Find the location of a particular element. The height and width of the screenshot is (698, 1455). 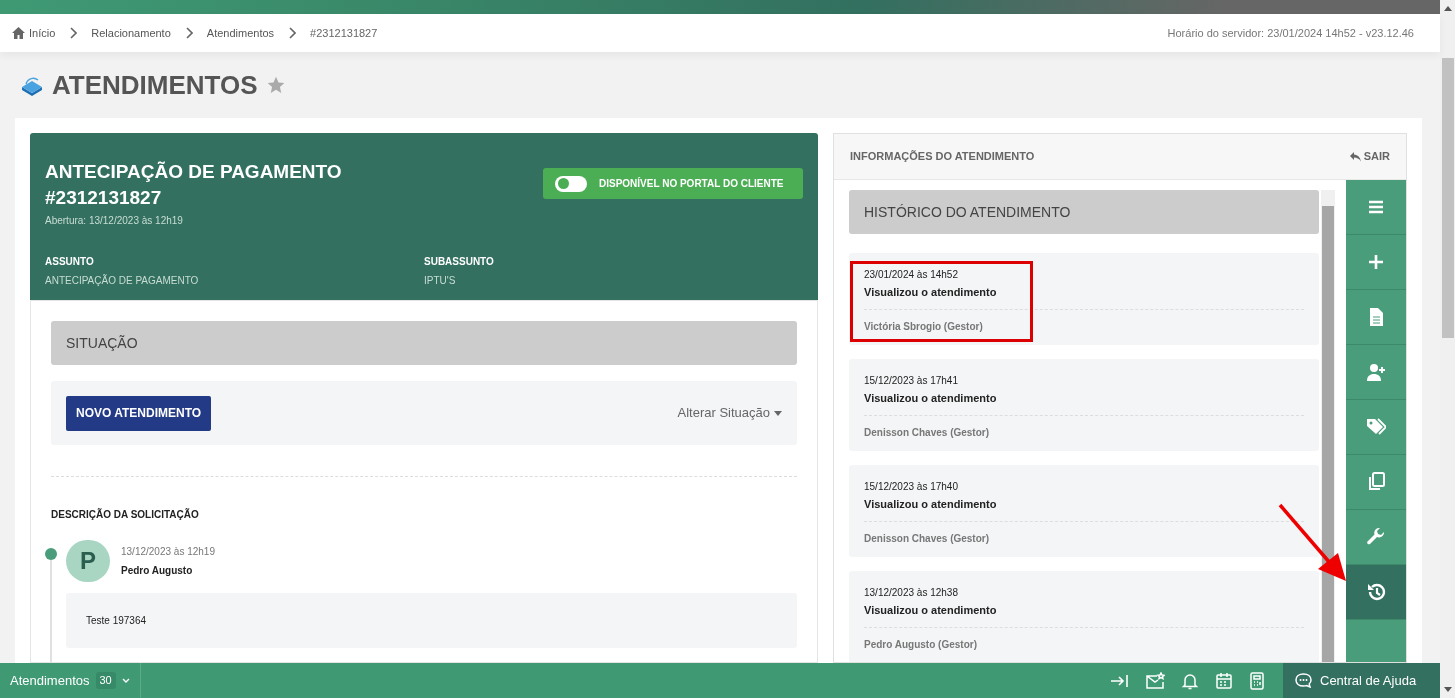

field-label: SUBASSUNTO is located at coordinates (459, 262).